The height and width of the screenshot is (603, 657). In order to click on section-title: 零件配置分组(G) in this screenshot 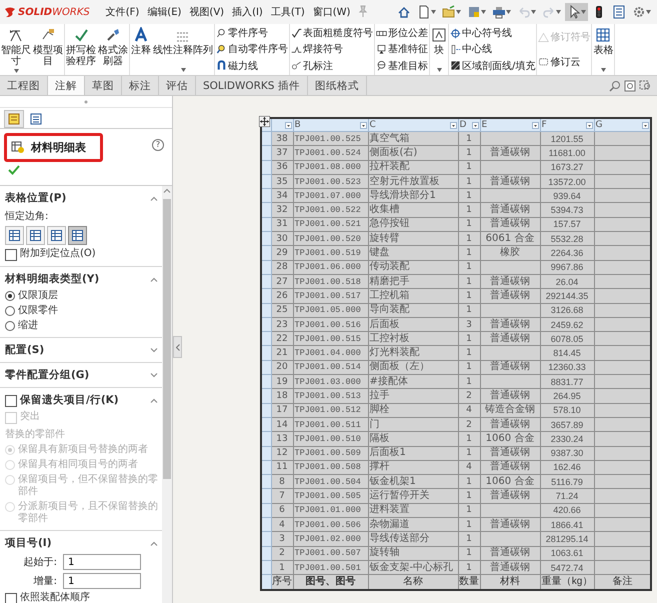, I will do `click(76, 375)`.